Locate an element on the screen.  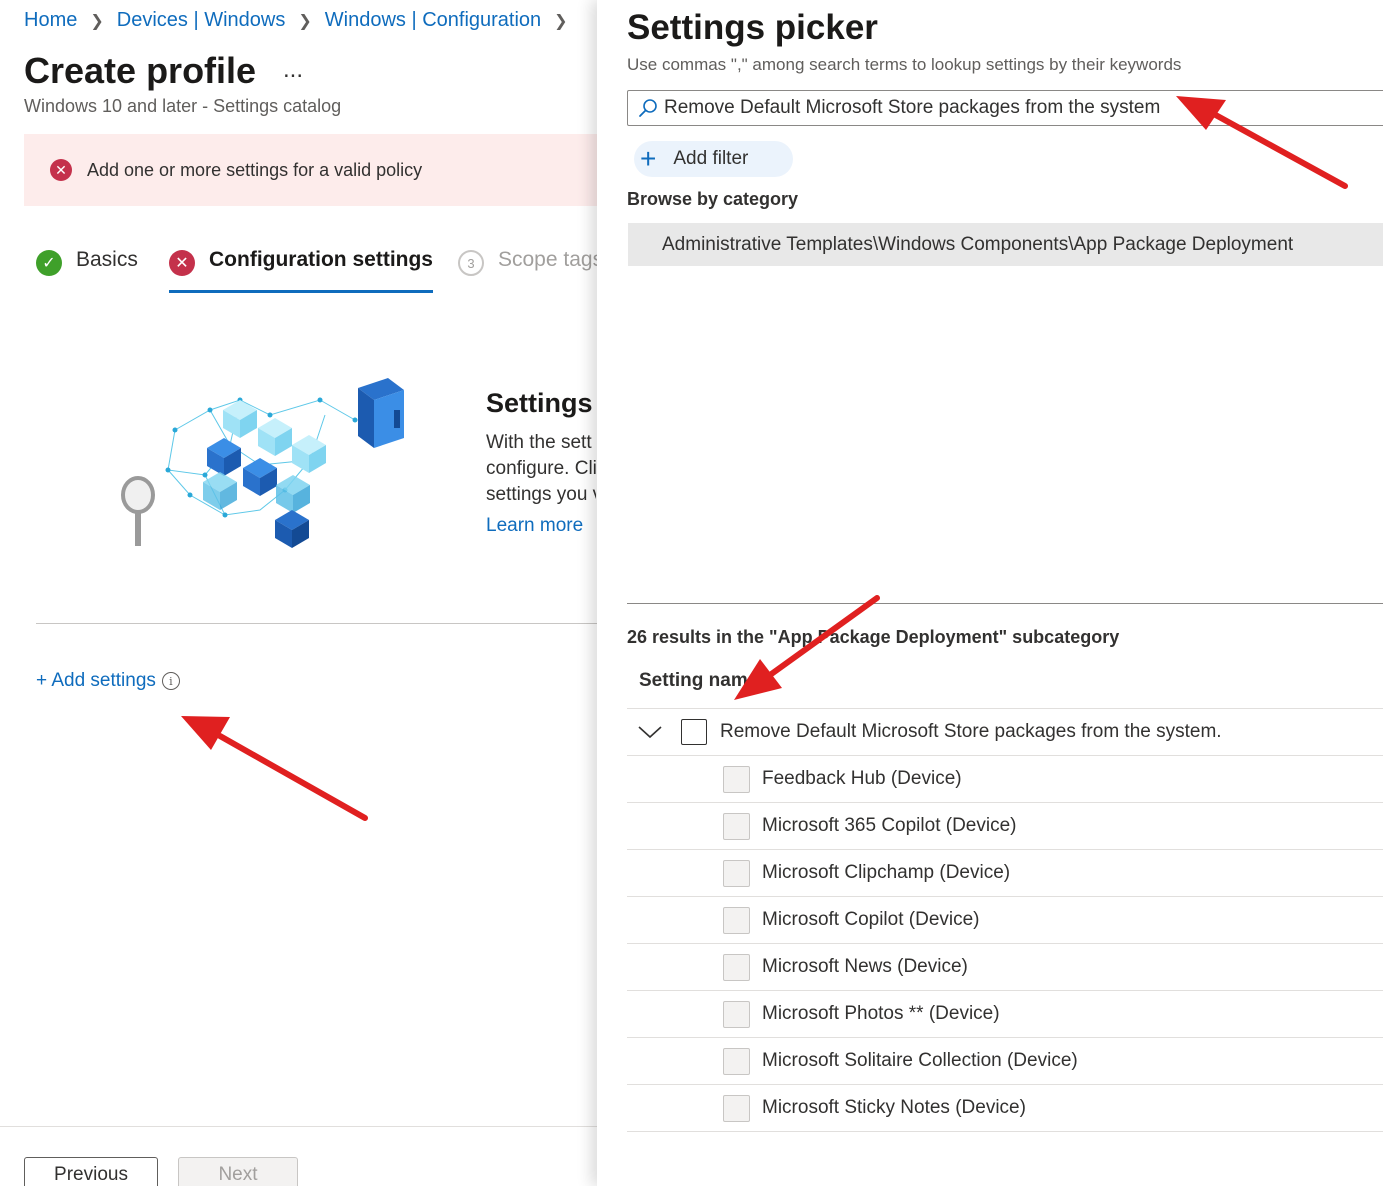
setting-row-child: Microsoft Photos ** (Device) is located at coordinates (1005, 1014).